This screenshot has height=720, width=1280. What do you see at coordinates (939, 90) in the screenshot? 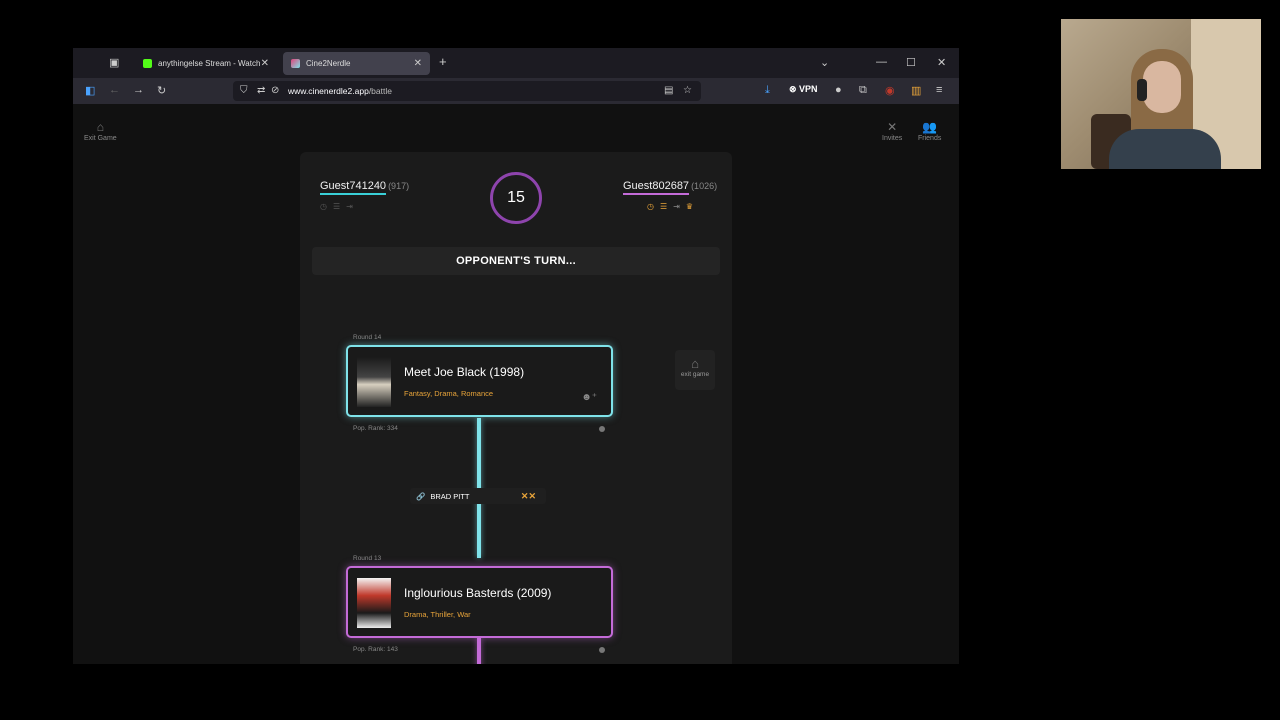
I see `menu-icon: ≡` at bounding box center [939, 90].